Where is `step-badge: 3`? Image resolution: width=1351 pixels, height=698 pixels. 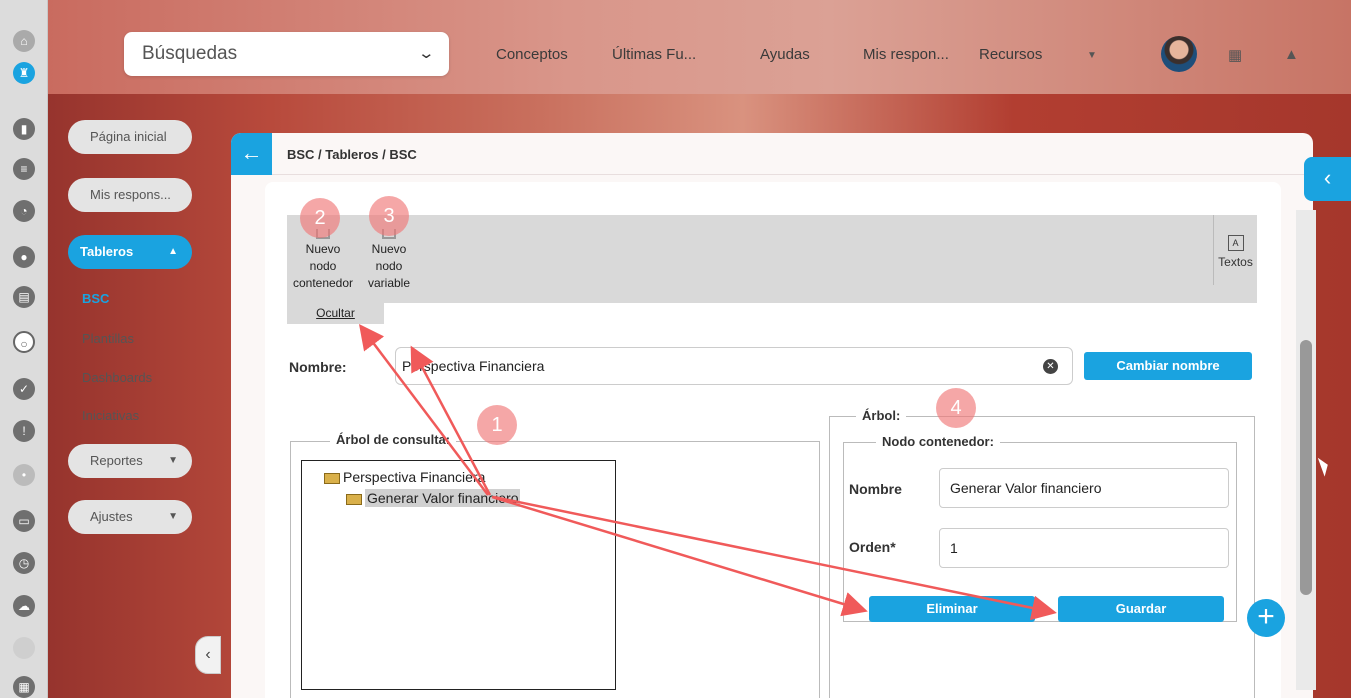 step-badge: 3 is located at coordinates (389, 216).